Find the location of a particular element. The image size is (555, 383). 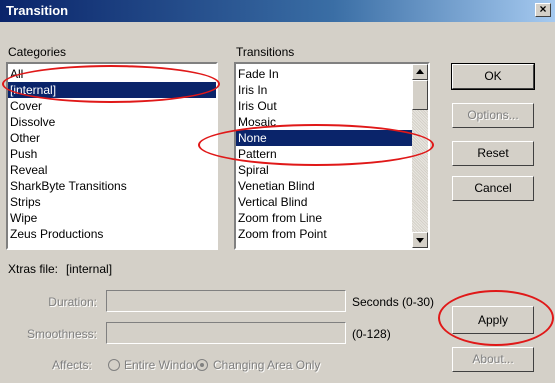

list-item: Zoom from Line is located at coordinates (332, 218).